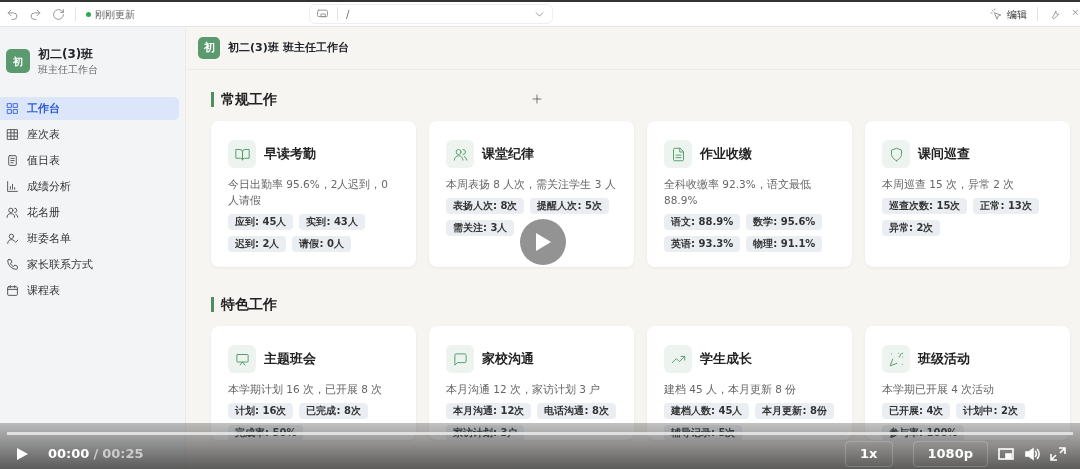 This screenshot has height=469, width=1080. Describe the element at coordinates (261, 411) in the screenshot. I see `stat-tag: 计划: 16次` at that location.